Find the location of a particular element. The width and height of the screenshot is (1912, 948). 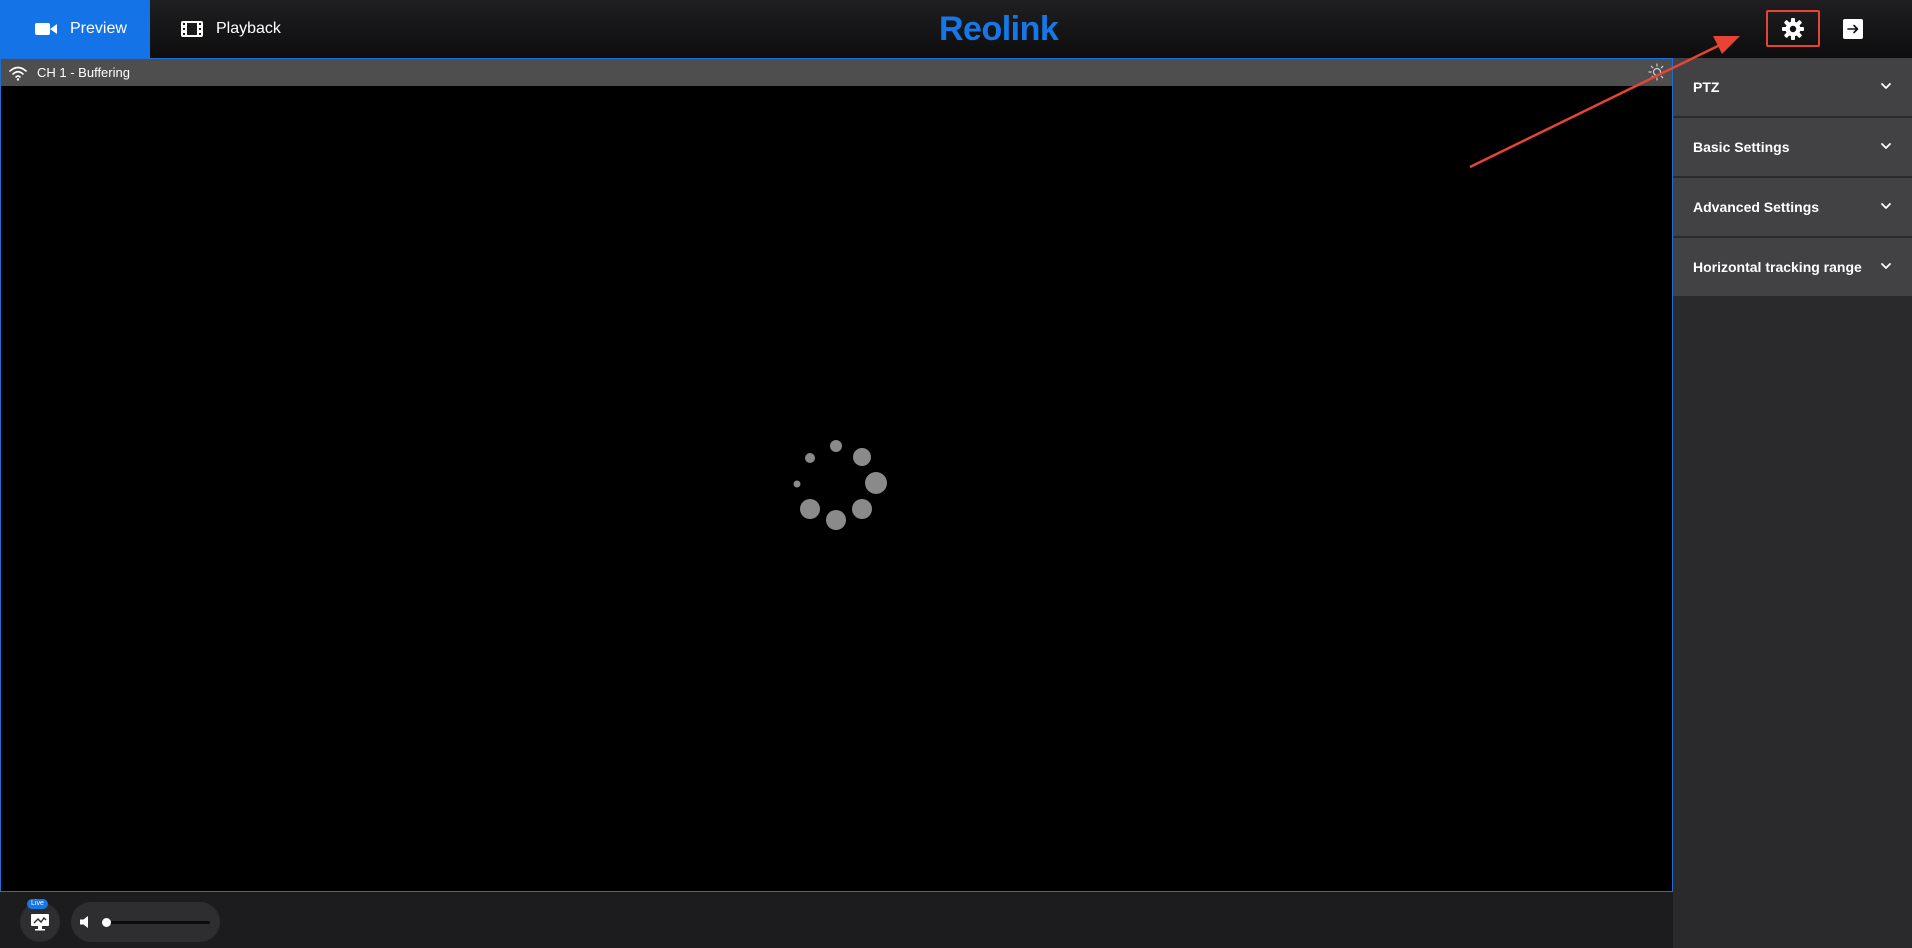

top-bar: Preview Playback Reolink is located at coordinates (956, 29).